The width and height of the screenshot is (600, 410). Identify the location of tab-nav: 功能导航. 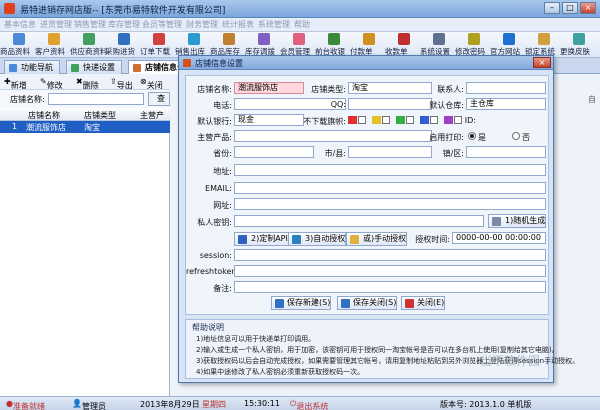
(32, 67).